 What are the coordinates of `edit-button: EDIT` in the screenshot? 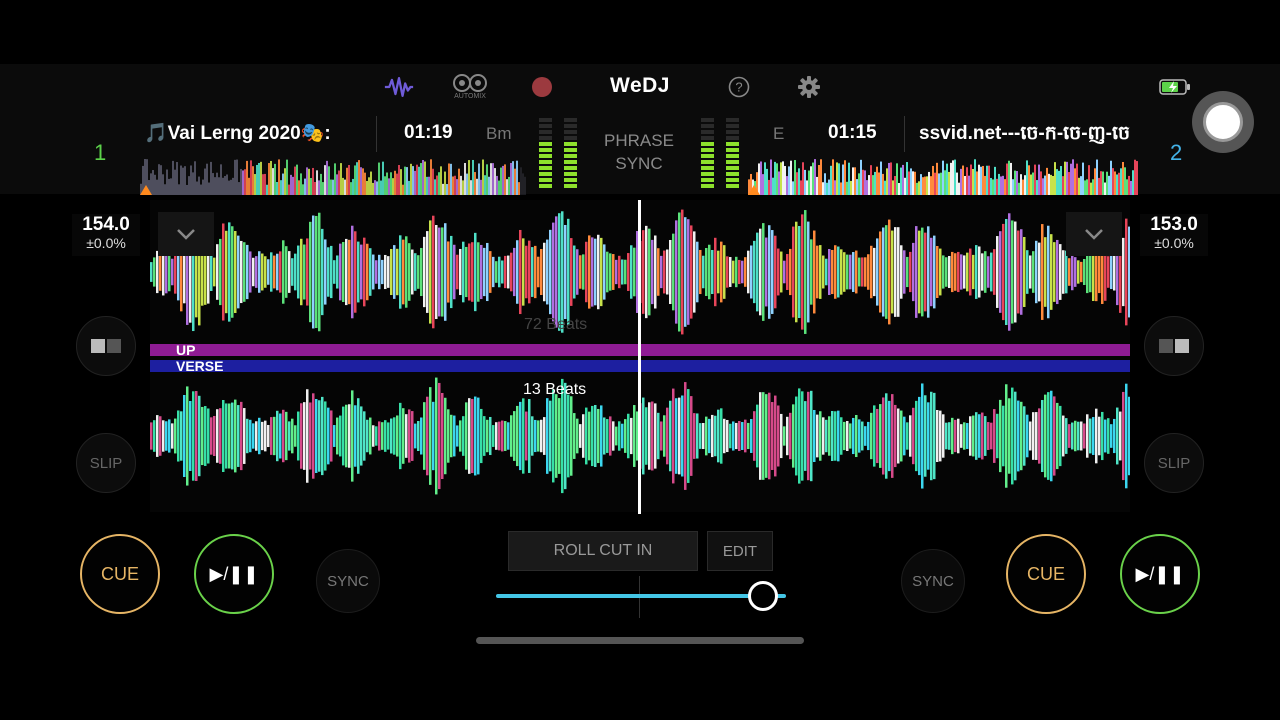 It's located at (740, 551).